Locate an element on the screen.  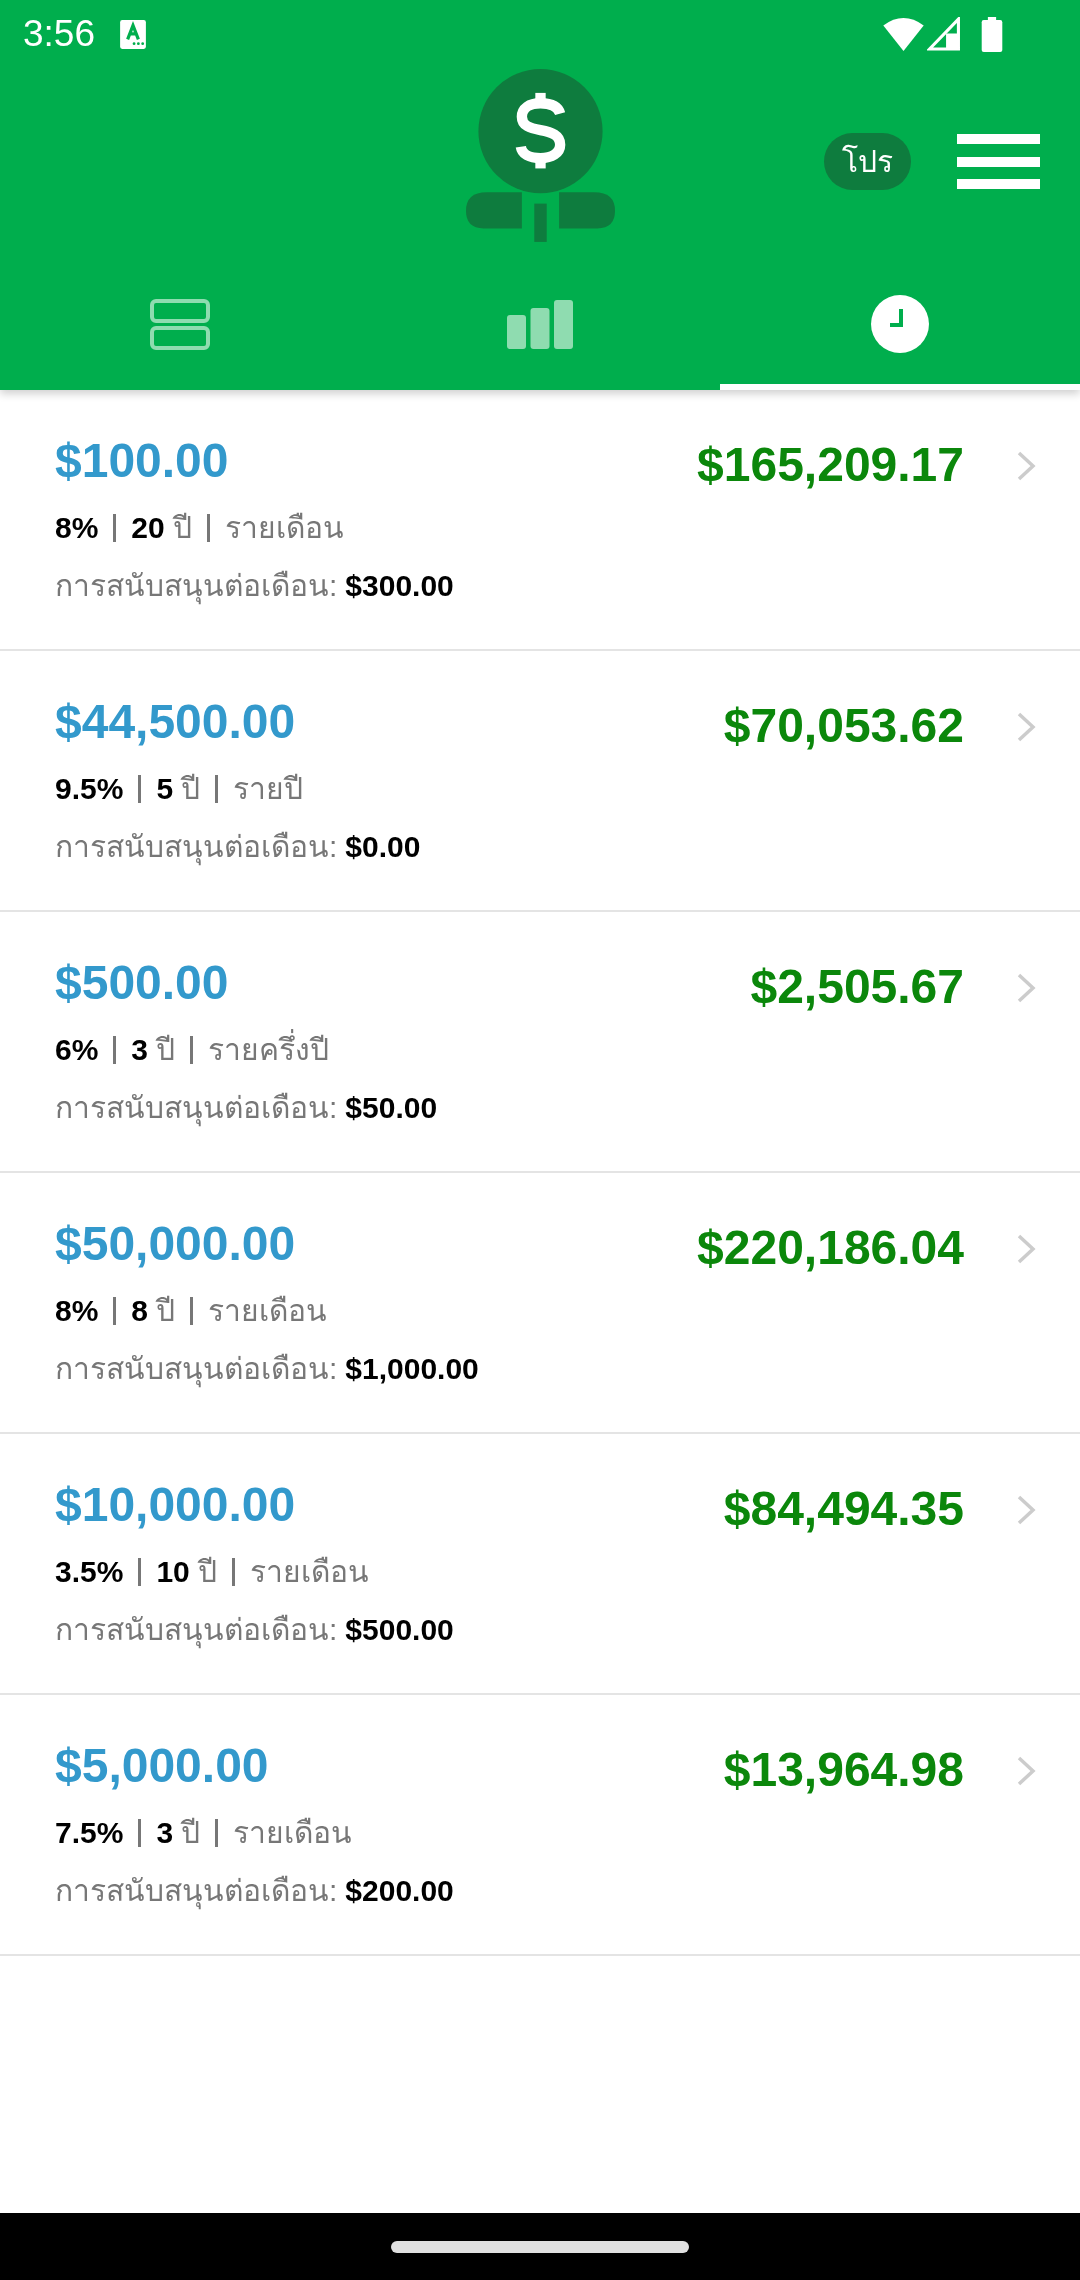
contribution-amount: $500.00 is located at coordinates (399, 1630).